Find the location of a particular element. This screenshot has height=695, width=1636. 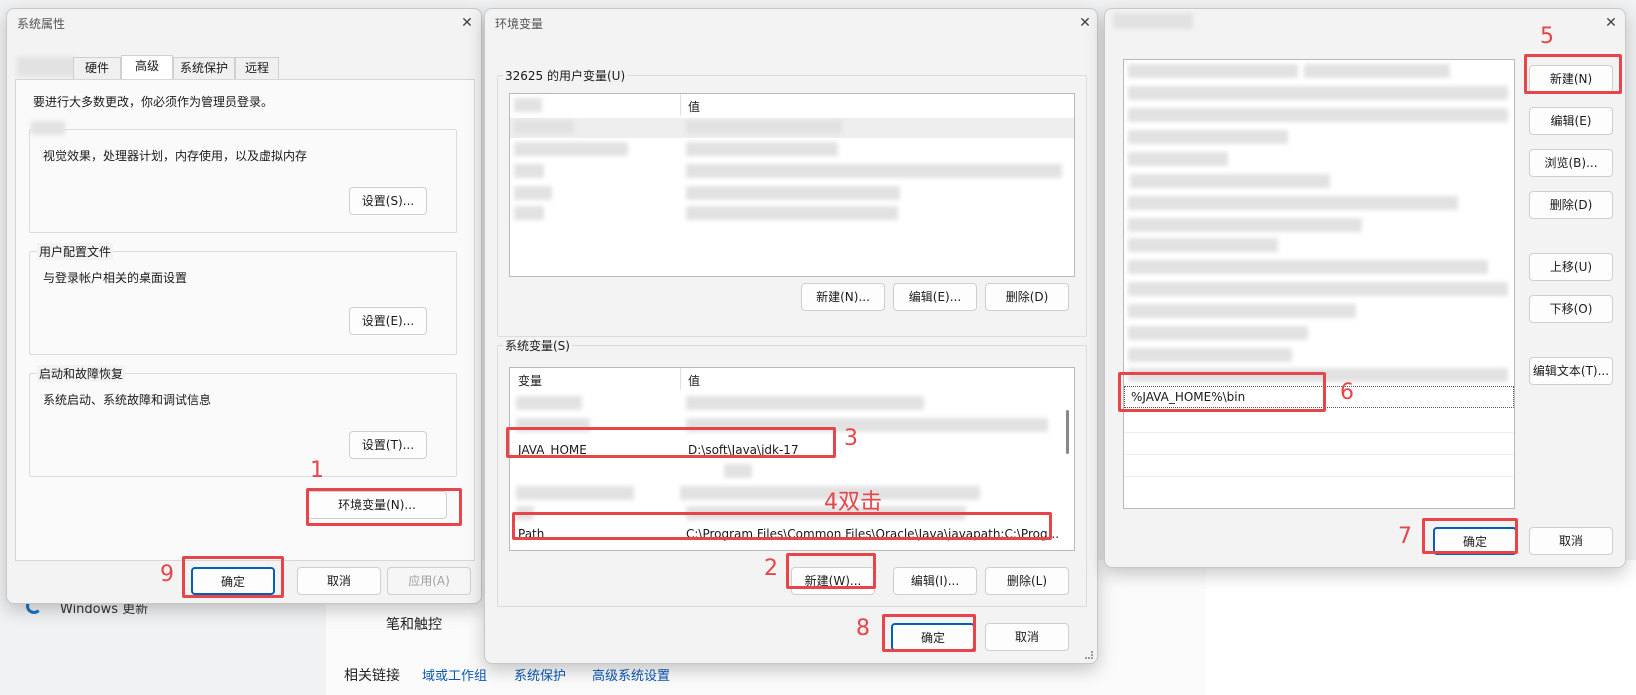

annotation-marker: 9 is located at coordinates (167, 574).